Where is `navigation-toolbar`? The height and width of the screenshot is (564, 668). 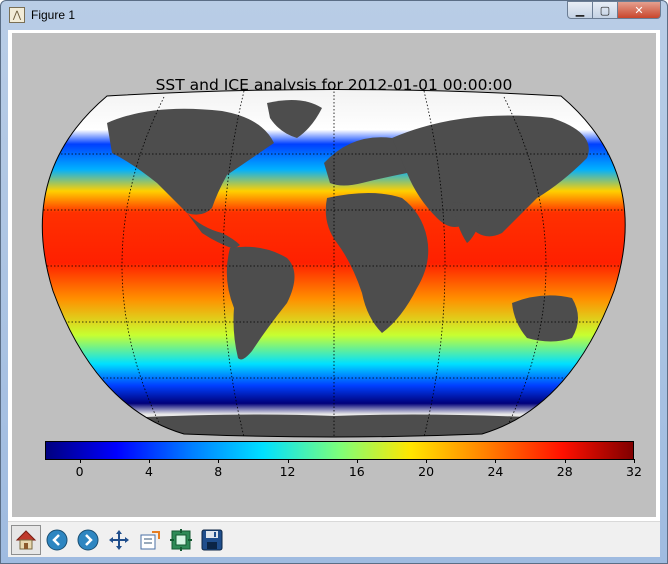 navigation-toolbar is located at coordinates (334, 539).